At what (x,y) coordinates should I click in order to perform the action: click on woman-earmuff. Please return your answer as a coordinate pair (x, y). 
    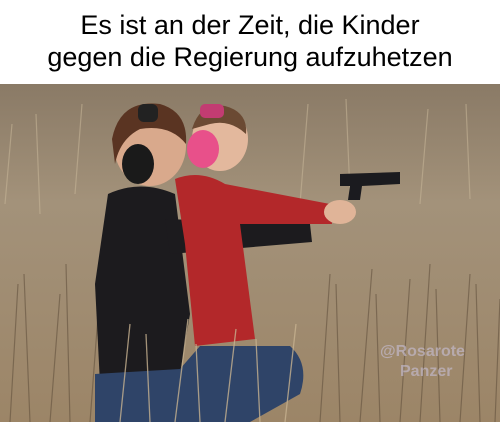
    Looking at the image, I should click on (138, 164).